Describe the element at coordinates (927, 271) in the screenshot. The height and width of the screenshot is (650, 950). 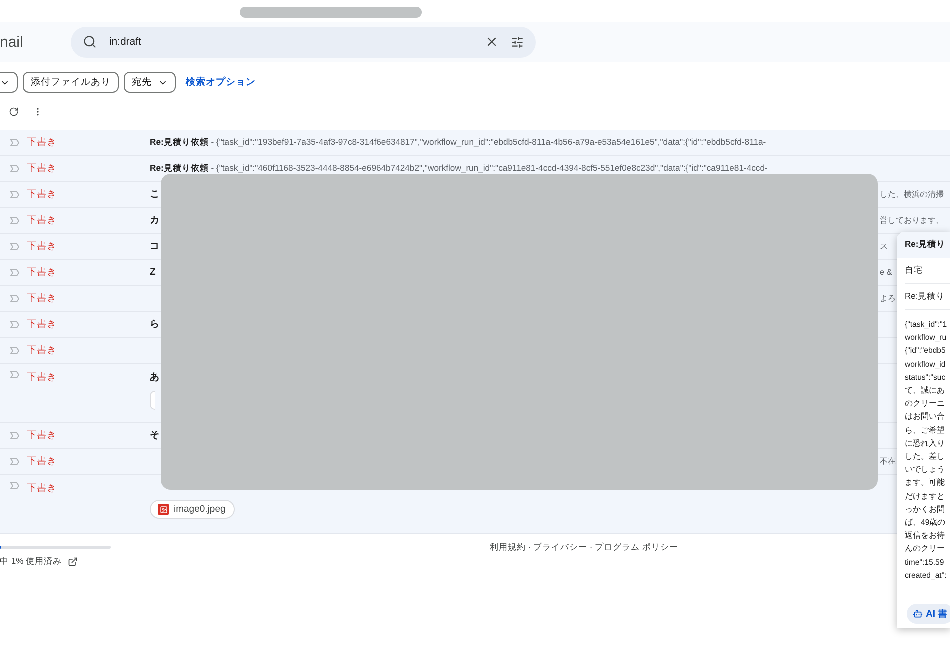
I see `from-field: 自宅` at that location.